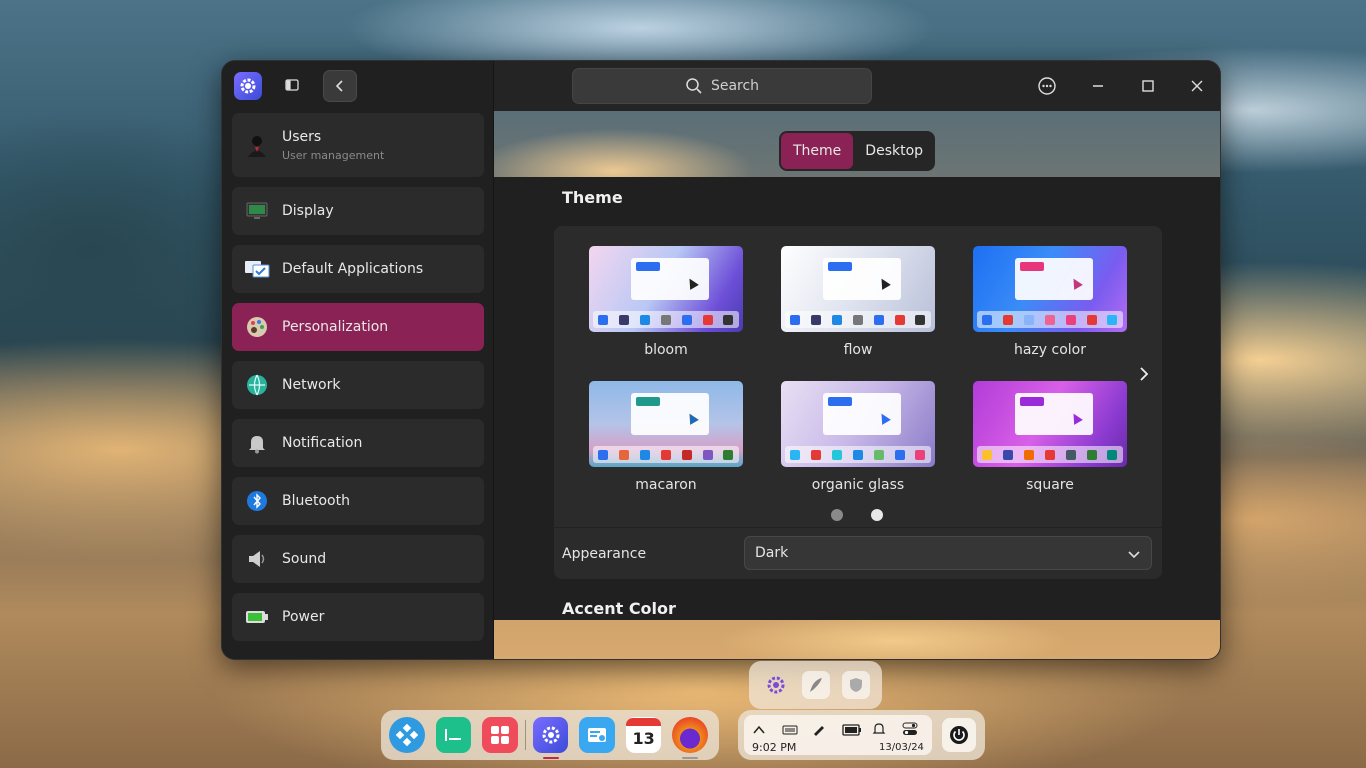 The height and width of the screenshot is (768, 1366). I want to click on control-center-icon, so click(910, 728).